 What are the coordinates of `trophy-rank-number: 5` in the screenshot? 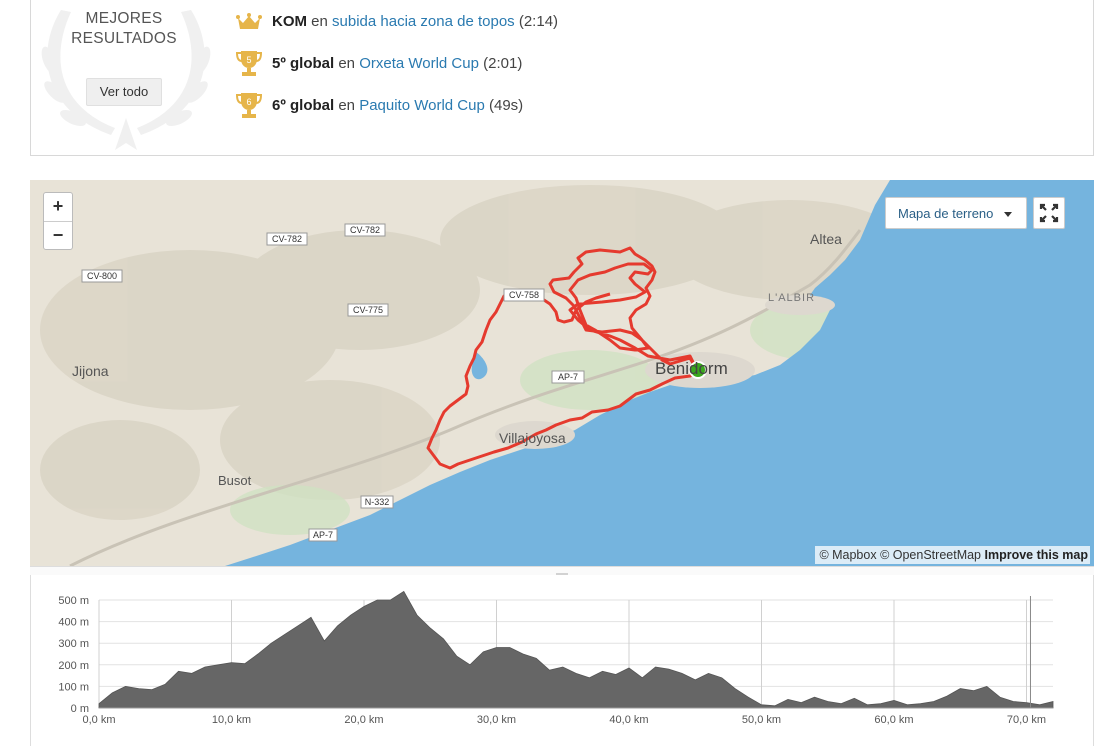 It's located at (248, 60).